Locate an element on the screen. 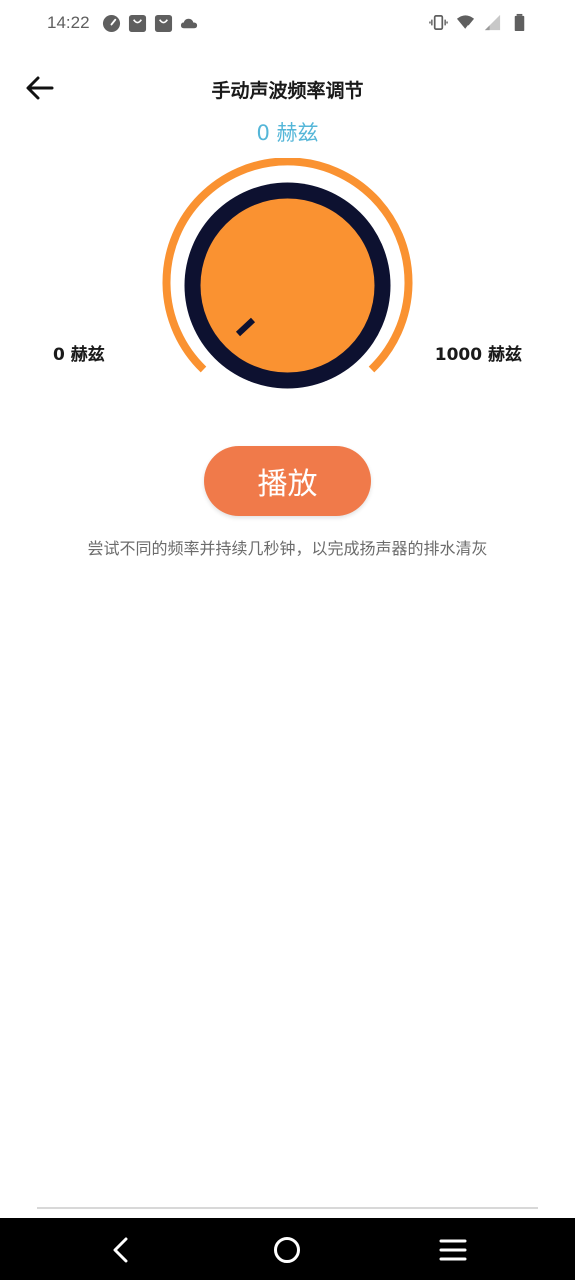  wifi-icon is located at coordinates (465, 22).